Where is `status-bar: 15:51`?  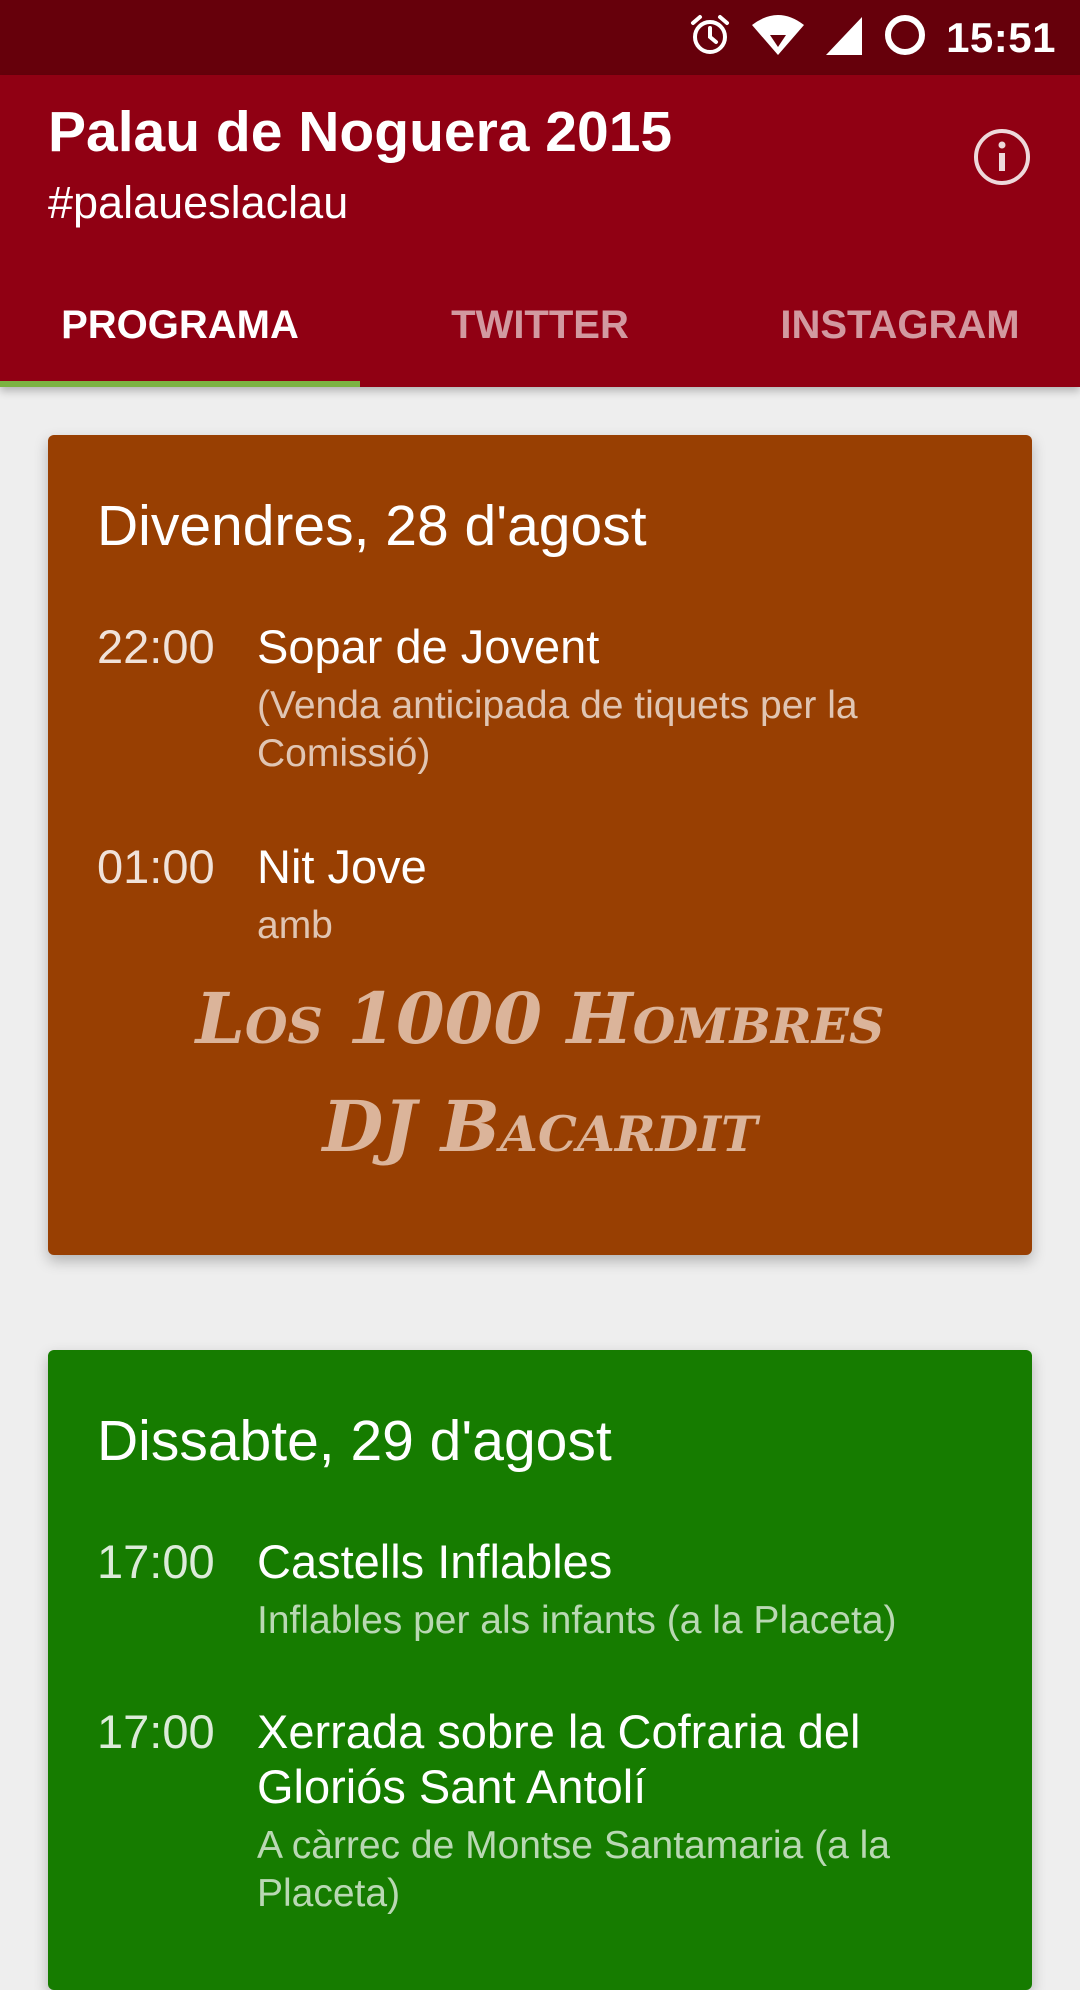
status-bar: 15:51 is located at coordinates (540, 37).